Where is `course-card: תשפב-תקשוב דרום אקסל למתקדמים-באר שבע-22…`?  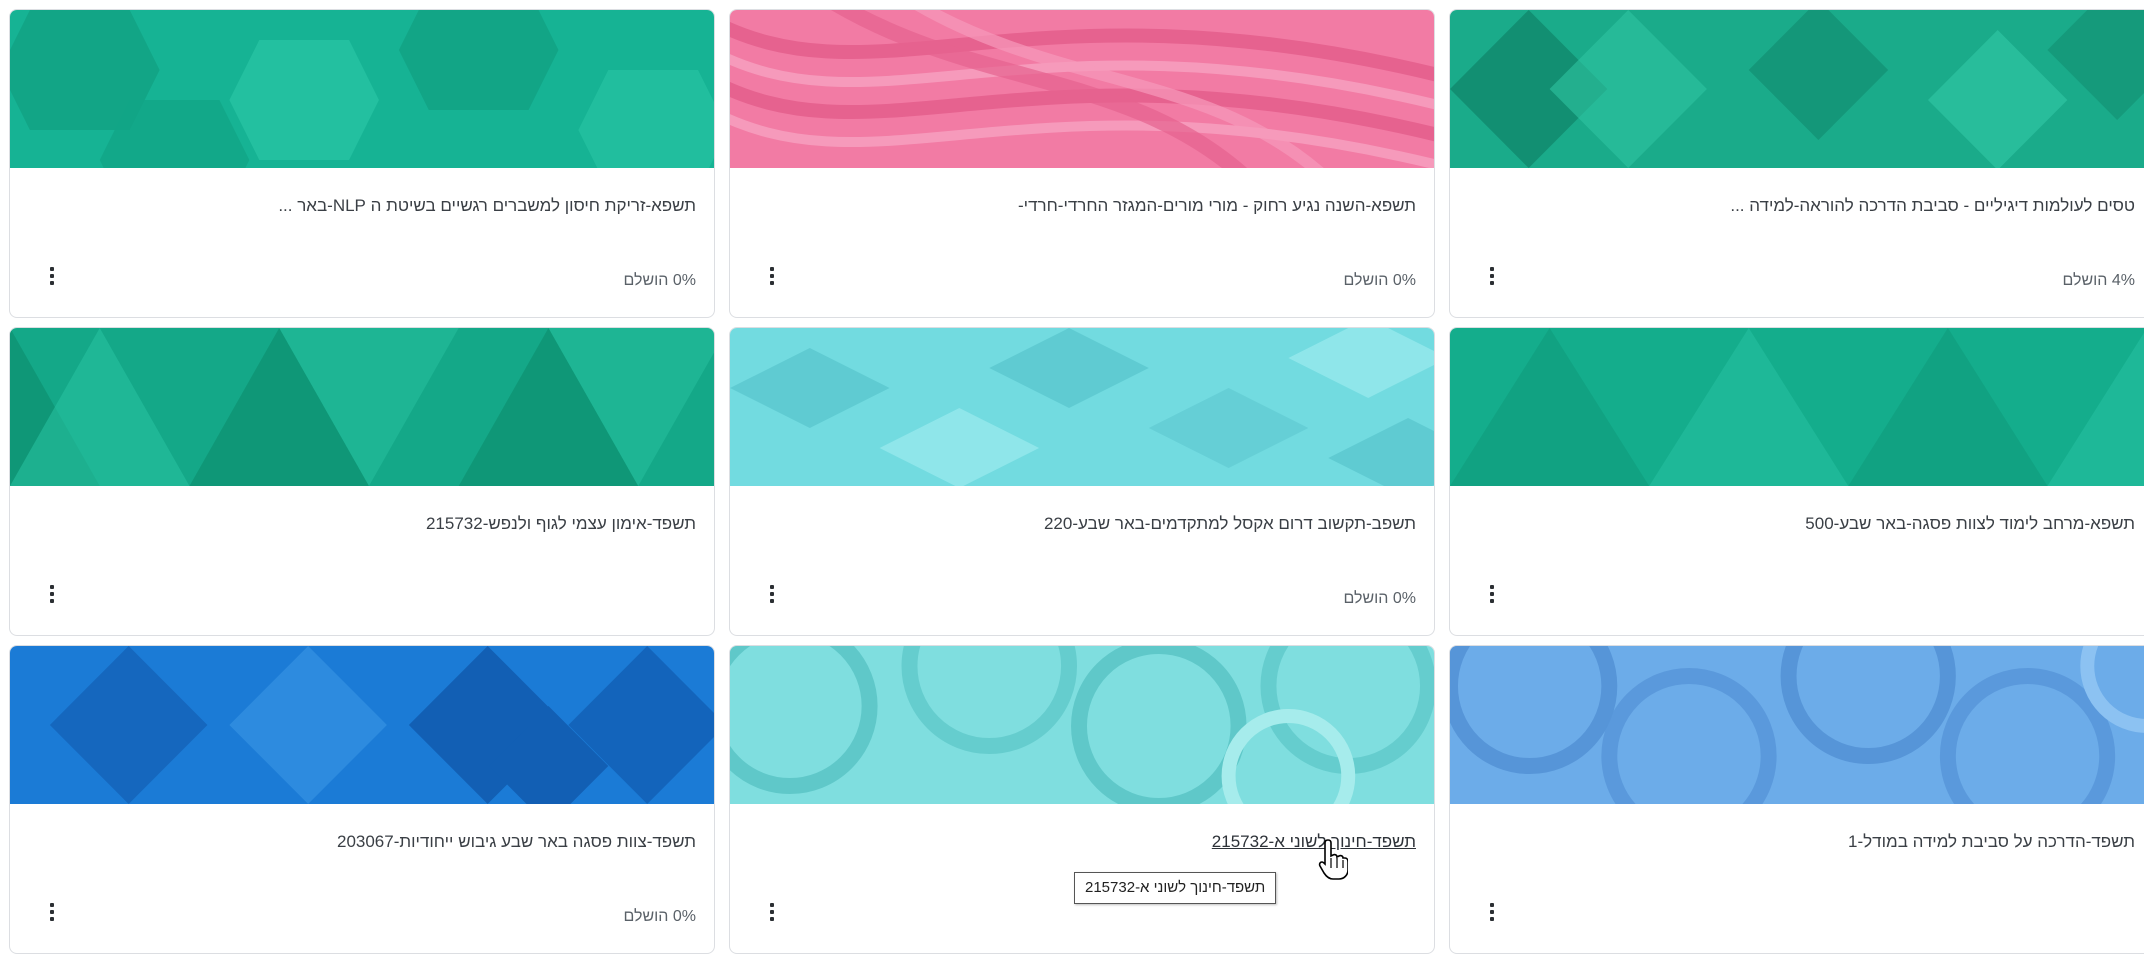
course-card: תשפב-תקשוב דרום אקסל למתקדמים-באר שבע-22… is located at coordinates (1082, 481).